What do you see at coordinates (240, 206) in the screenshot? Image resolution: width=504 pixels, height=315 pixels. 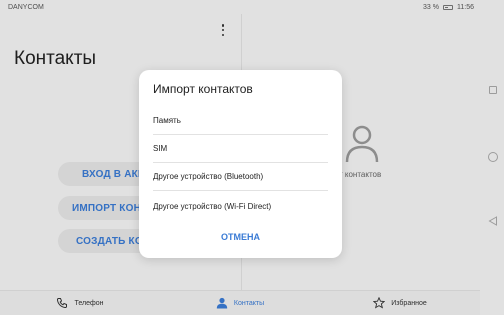 I see `import-option-wifi-direct: Другое устройство (Wi-Fi Direct)` at bounding box center [240, 206].